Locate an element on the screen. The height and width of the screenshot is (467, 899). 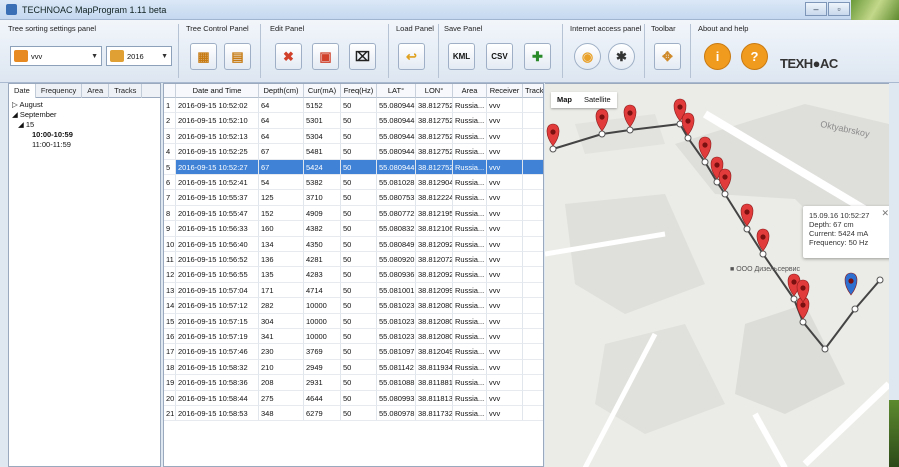
tree-node: 11:00-11:59 is located at coordinates (84, 145).